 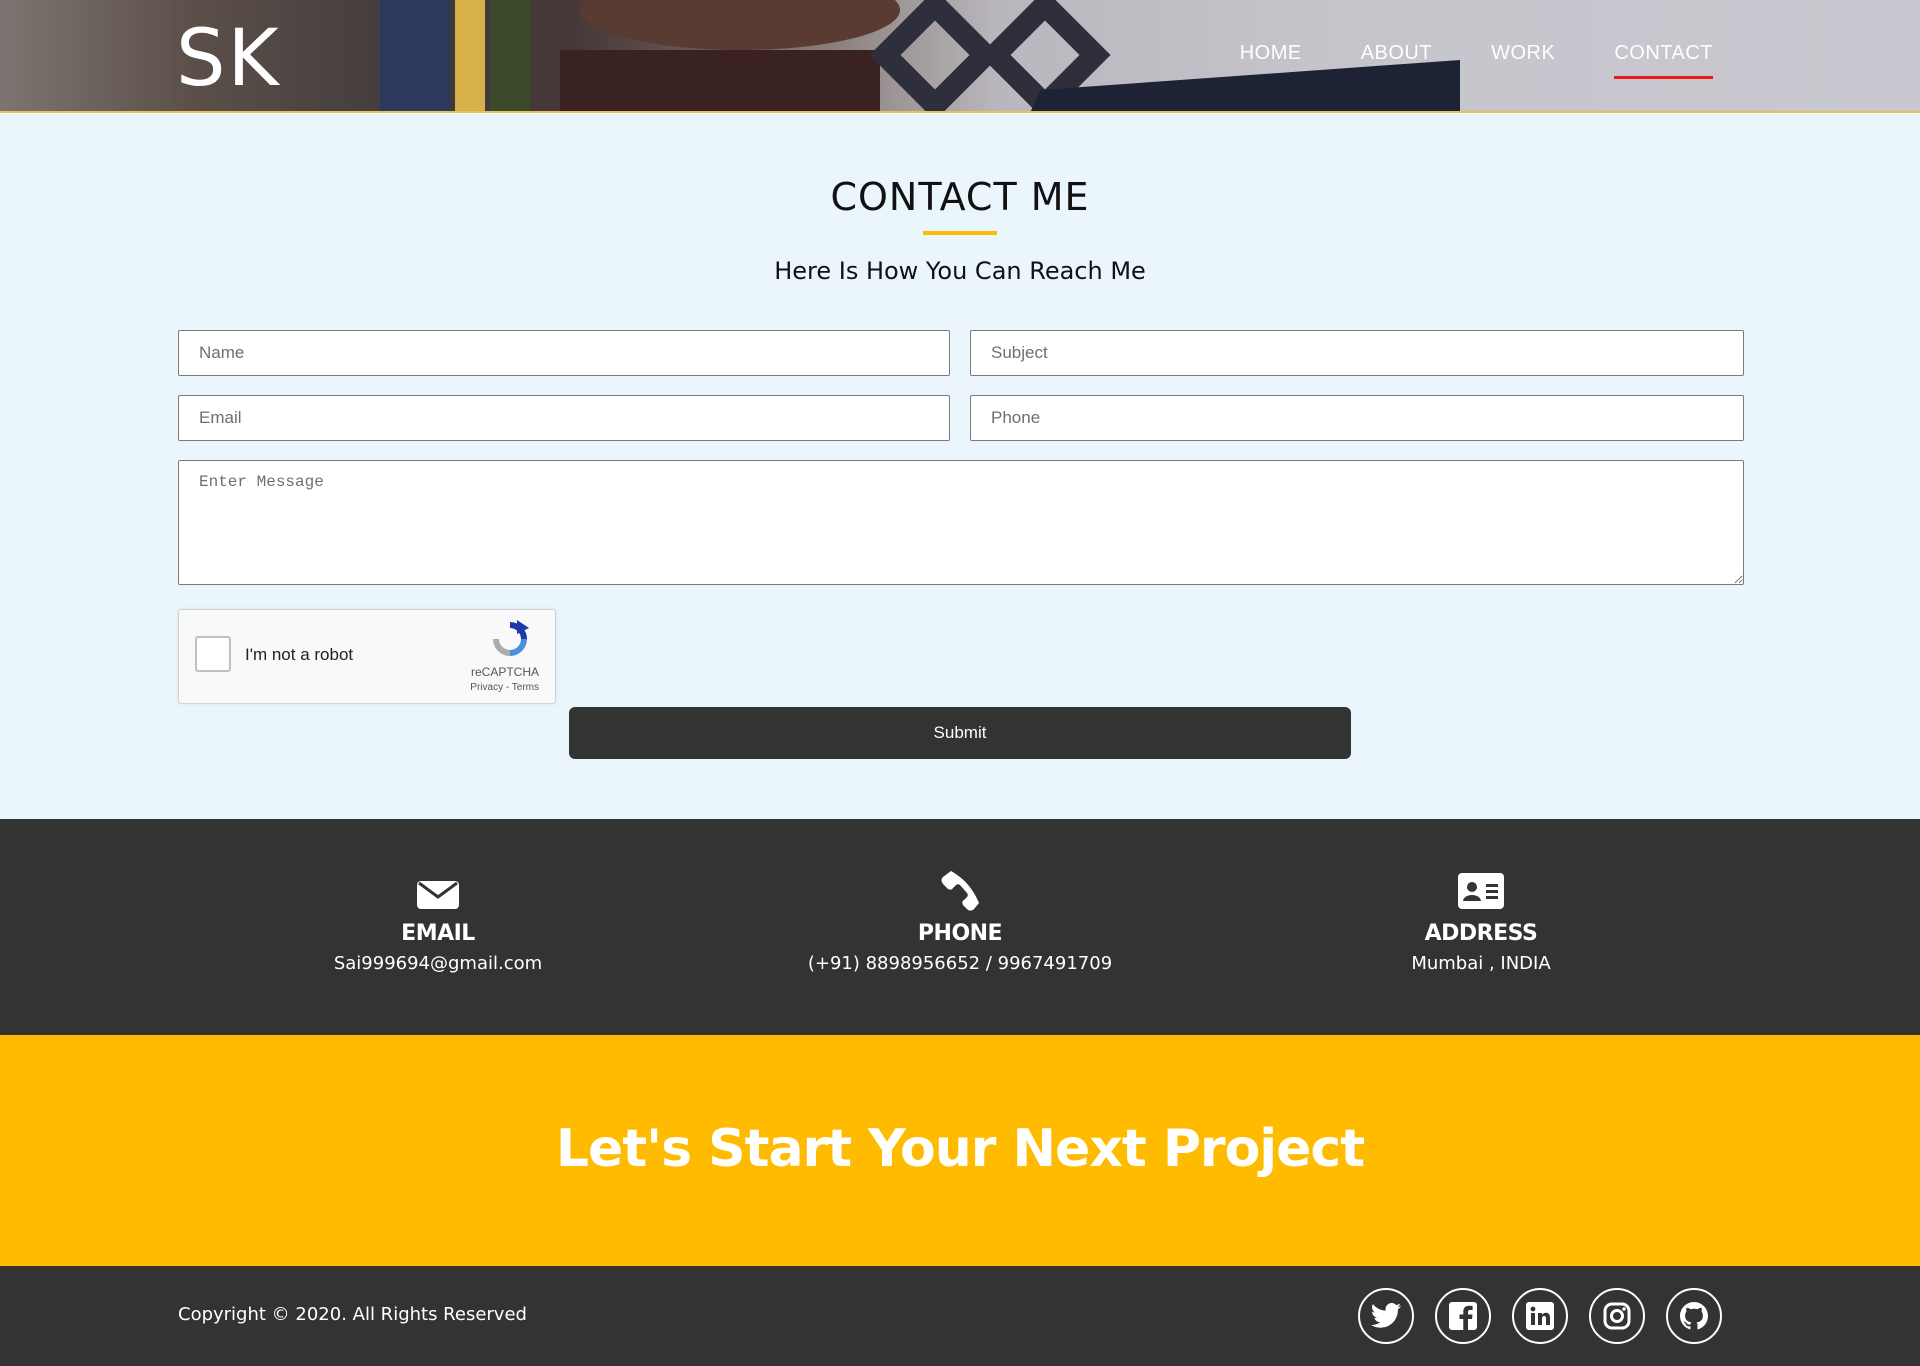 I want to click on email-input, so click(x=564, y=418).